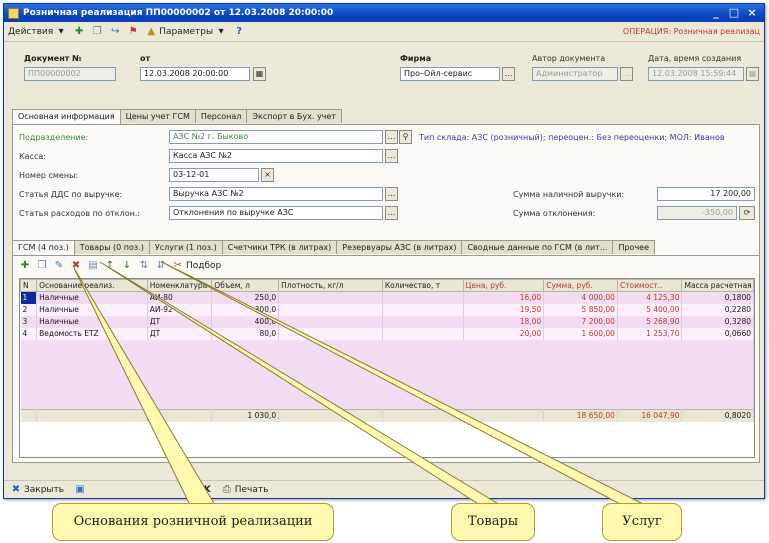 This screenshot has width=769, height=543. Describe the element at coordinates (193, 522) in the screenshot. I see `callout-bases: Основания розничной реализации` at that location.